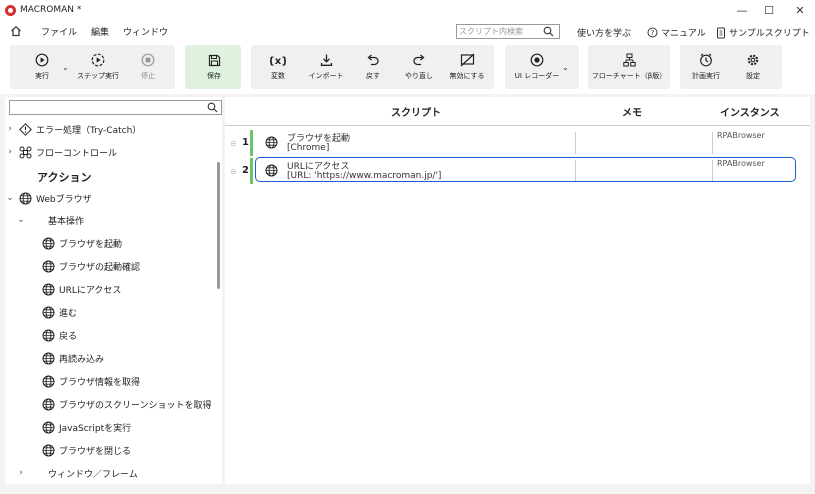 This screenshot has width=815, height=494. I want to click on tree-action-label: 戻る, so click(68, 336).